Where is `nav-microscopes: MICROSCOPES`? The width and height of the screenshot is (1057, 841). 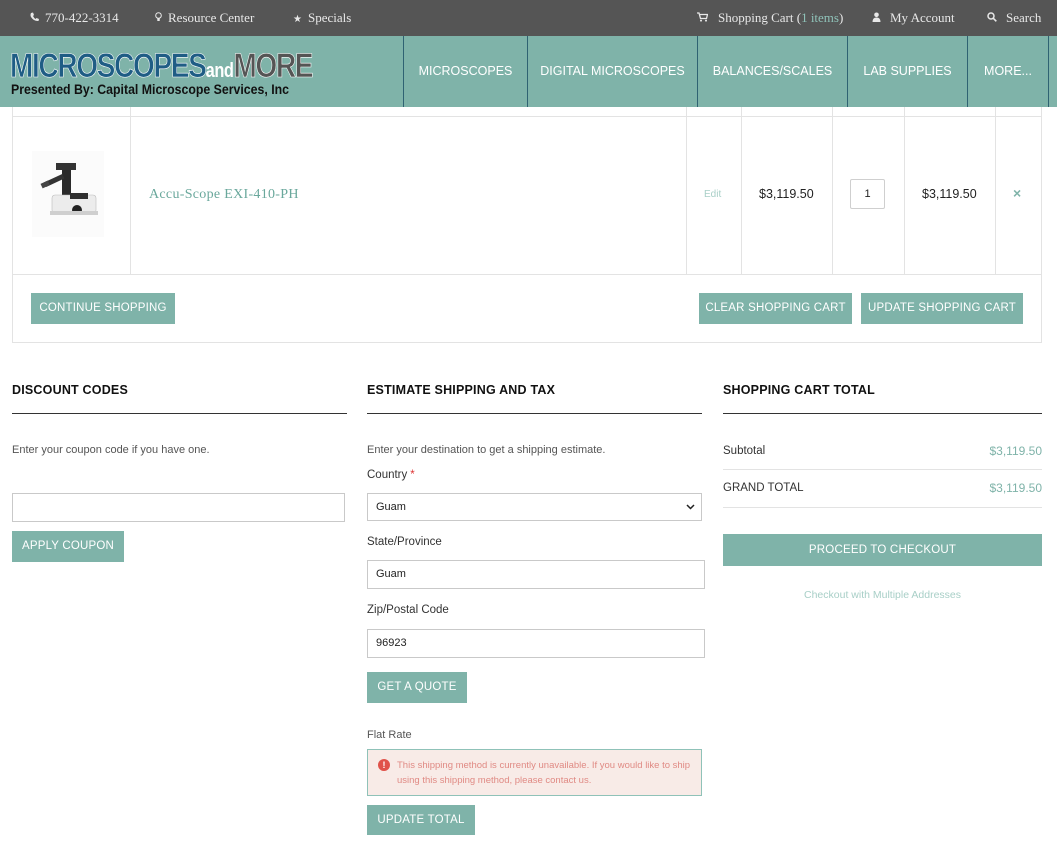 nav-microscopes: MICROSCOPES is located at coordinates (465, 71).